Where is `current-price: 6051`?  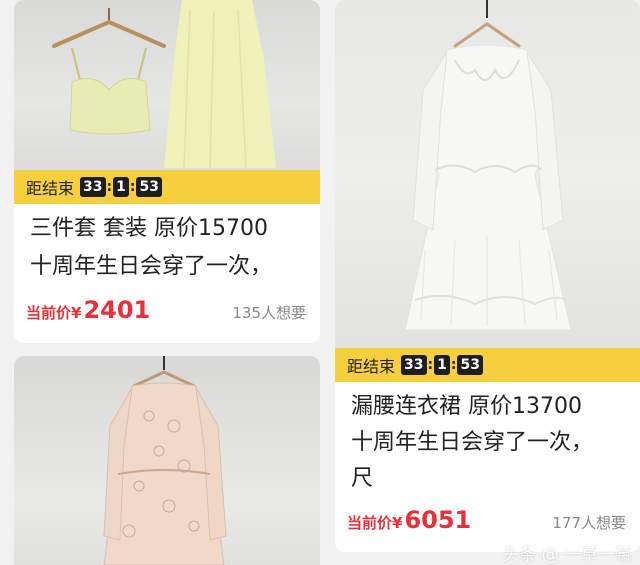 current-price: 6051 is located at coordinates (438, 520).